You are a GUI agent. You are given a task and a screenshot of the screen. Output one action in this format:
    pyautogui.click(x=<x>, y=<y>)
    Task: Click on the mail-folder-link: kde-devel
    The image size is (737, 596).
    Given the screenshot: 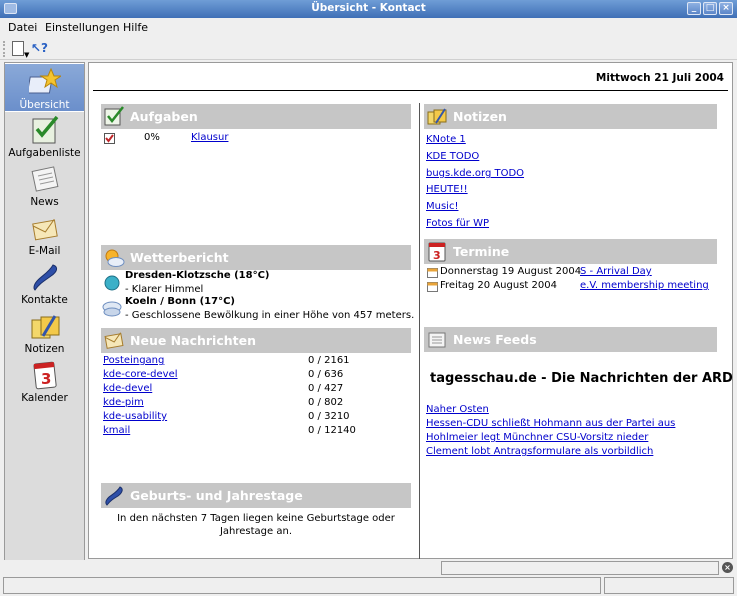 What is the action you would take?
    pyautogui.click(x=127, y=388)
    